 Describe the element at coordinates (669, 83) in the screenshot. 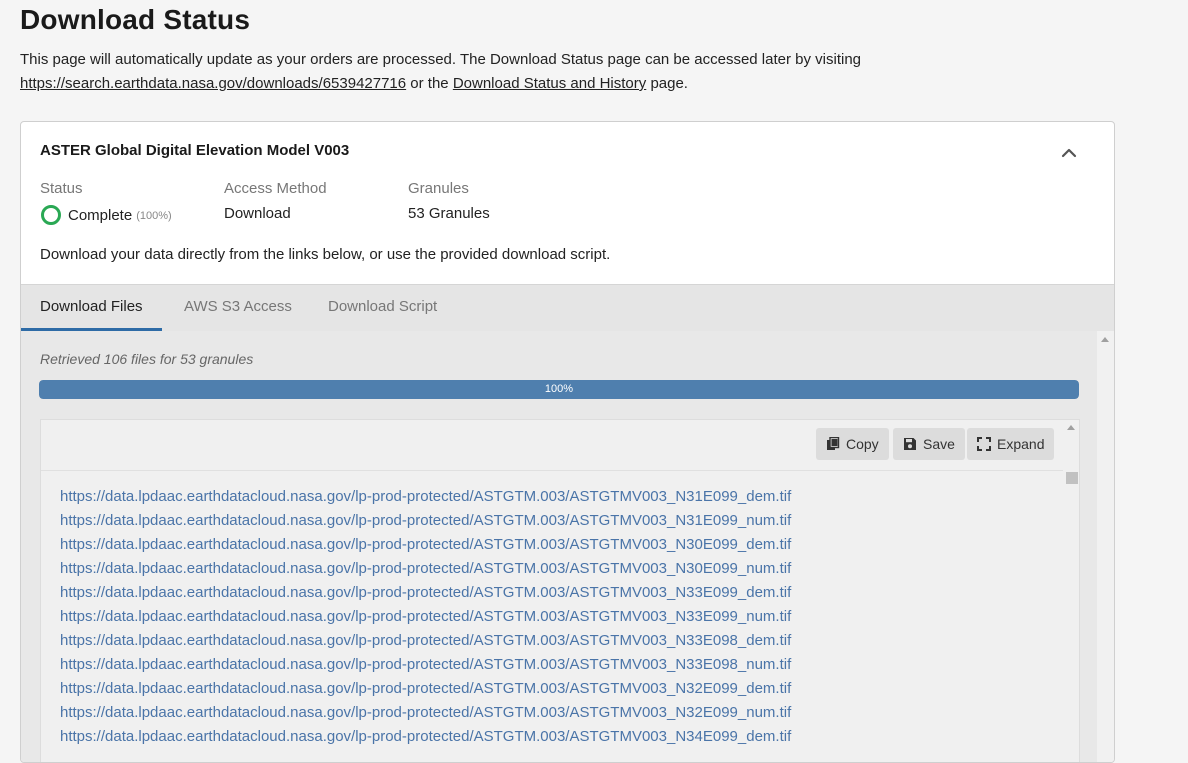

I see `intro-end: page.` at that location.